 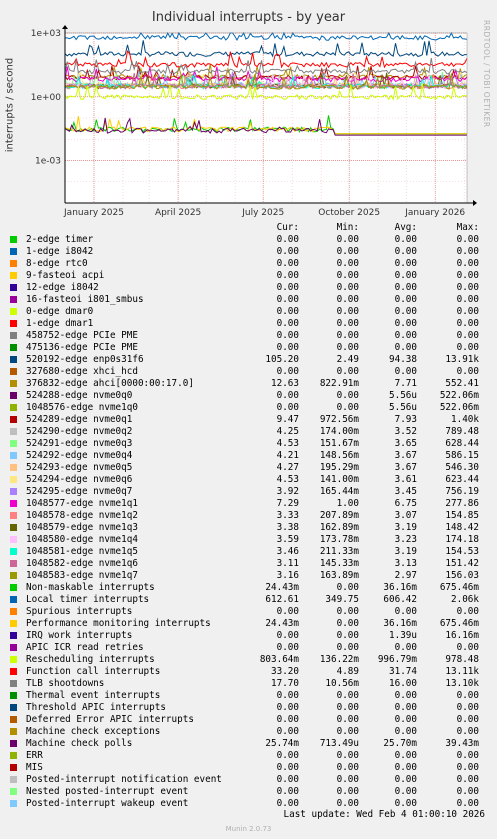 I want to click on legend-series-name: 524288-edge nvme0q0, so click(x=79, y=395).